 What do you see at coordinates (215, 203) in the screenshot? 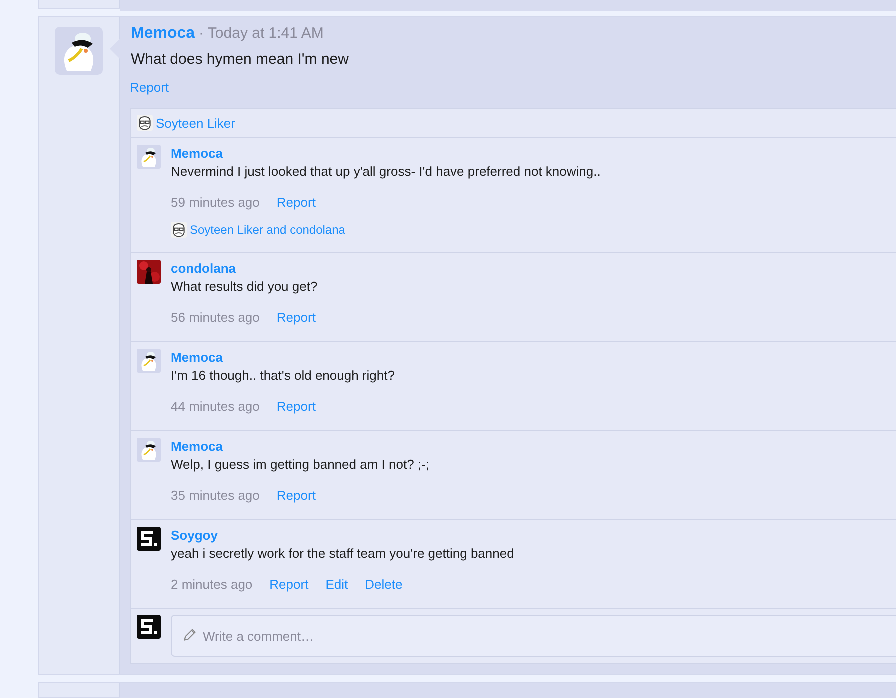
I see `comment-time: 59 minutes ago` at bounding box center [215, 203].